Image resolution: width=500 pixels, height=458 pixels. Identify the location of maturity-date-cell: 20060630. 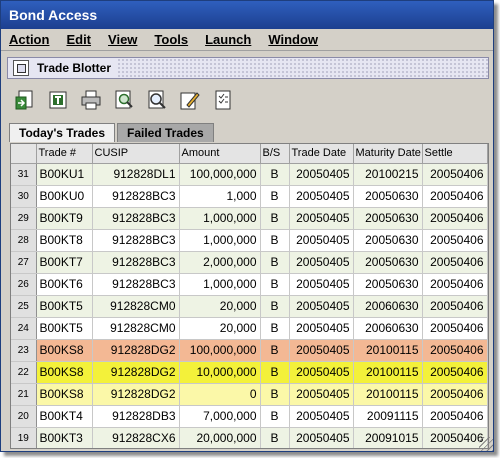
(388, 328).